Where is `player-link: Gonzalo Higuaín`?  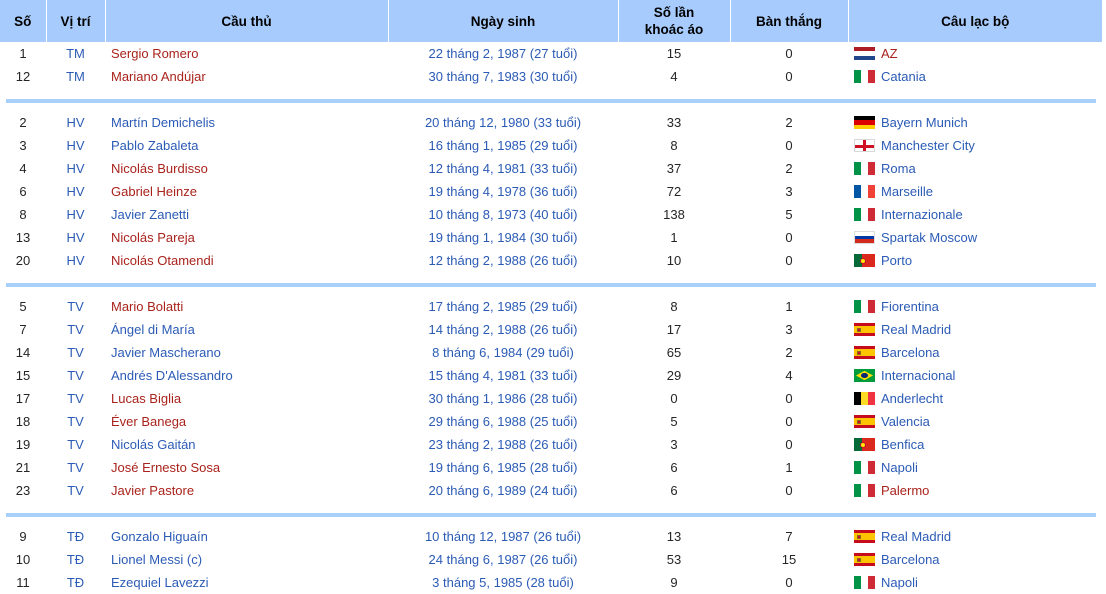
player-link: Gonzalo Higuaín is located at coordinates (159, 536).